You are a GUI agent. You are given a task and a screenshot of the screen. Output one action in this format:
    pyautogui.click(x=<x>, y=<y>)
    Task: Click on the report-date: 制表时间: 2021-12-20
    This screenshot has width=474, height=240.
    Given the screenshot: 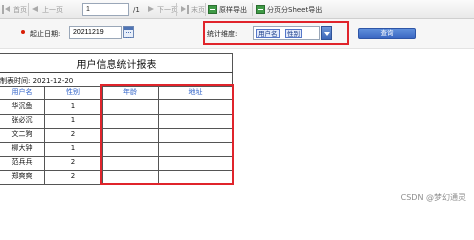 What is the action you would take?
    pyautogui.click(x=37, y=81)
    